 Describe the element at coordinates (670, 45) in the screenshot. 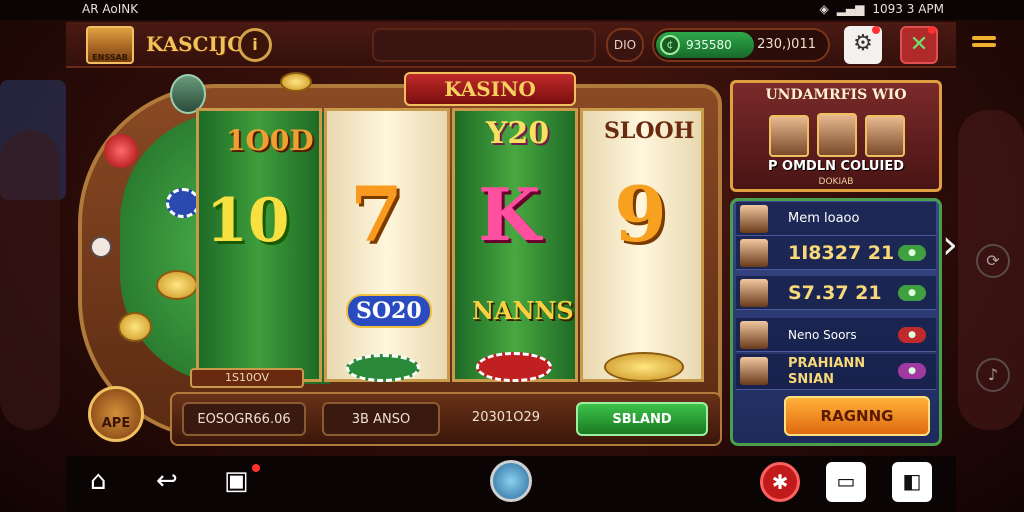

I see `cash-icon: ¢` at that location.